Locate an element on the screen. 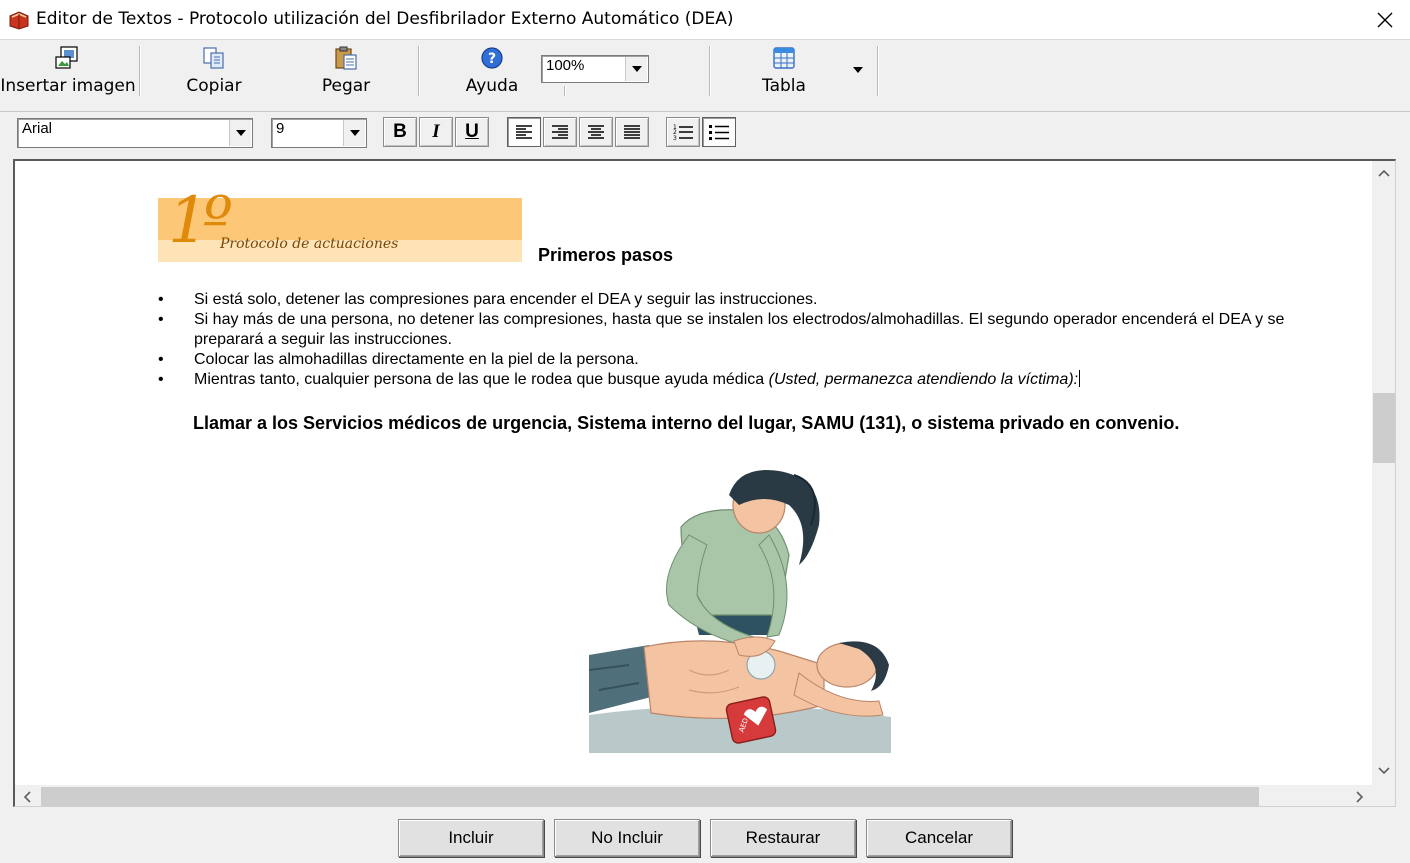 The width and height of the screenshot is (1410, 863). not-include-label: No Incluir is located at coordinates (627, 837).